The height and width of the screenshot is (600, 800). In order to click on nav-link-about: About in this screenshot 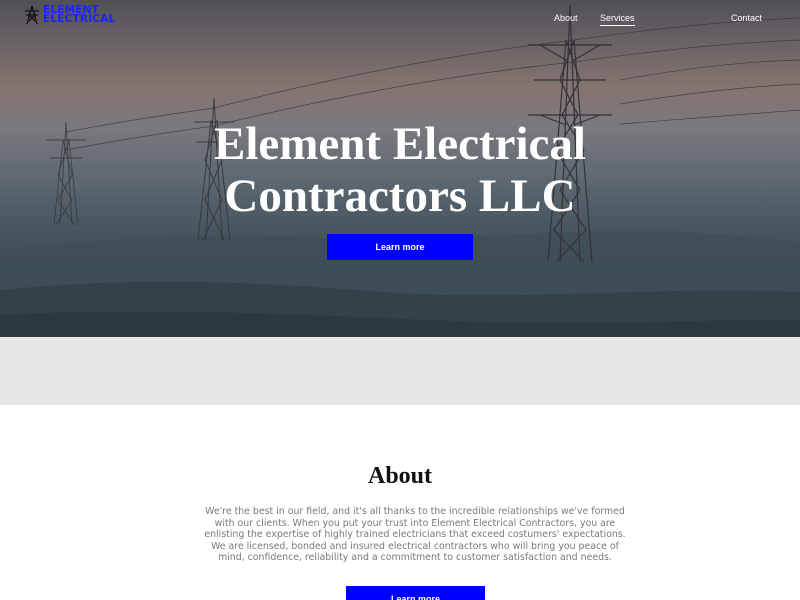, I will do `click(566, 18)`.